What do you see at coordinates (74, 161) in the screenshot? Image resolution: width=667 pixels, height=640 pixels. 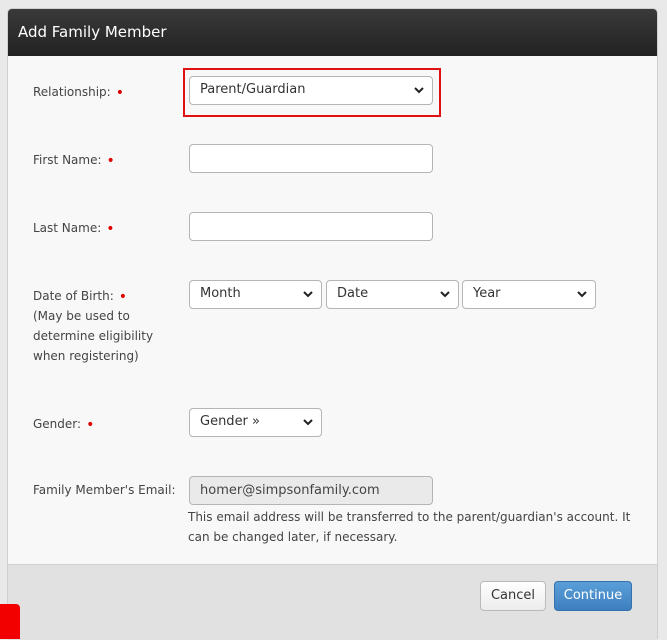 I see `first-name-label: First Name: •` at bounding box center [74, 161].